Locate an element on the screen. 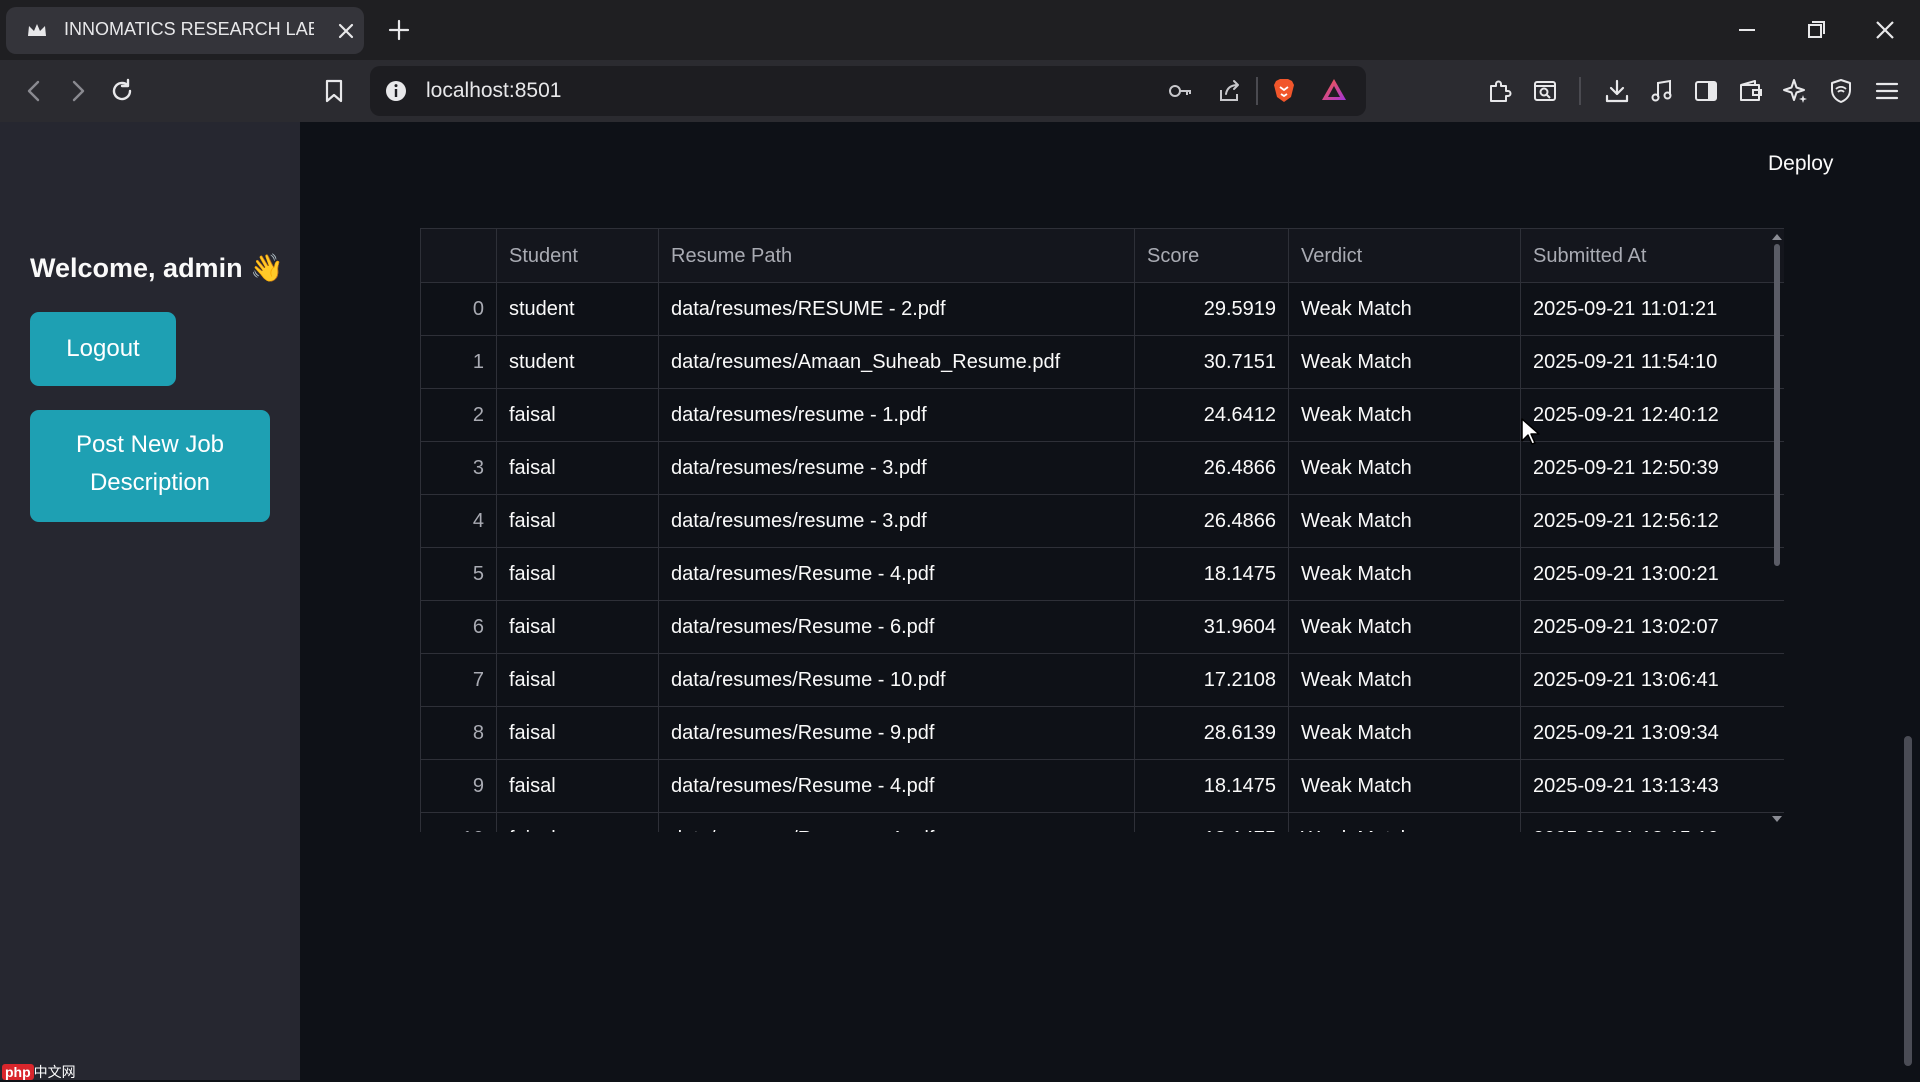 This screenshot has height=1082, width=1920. address-bar: localhost:8501 is located at coordinates (868, 91).